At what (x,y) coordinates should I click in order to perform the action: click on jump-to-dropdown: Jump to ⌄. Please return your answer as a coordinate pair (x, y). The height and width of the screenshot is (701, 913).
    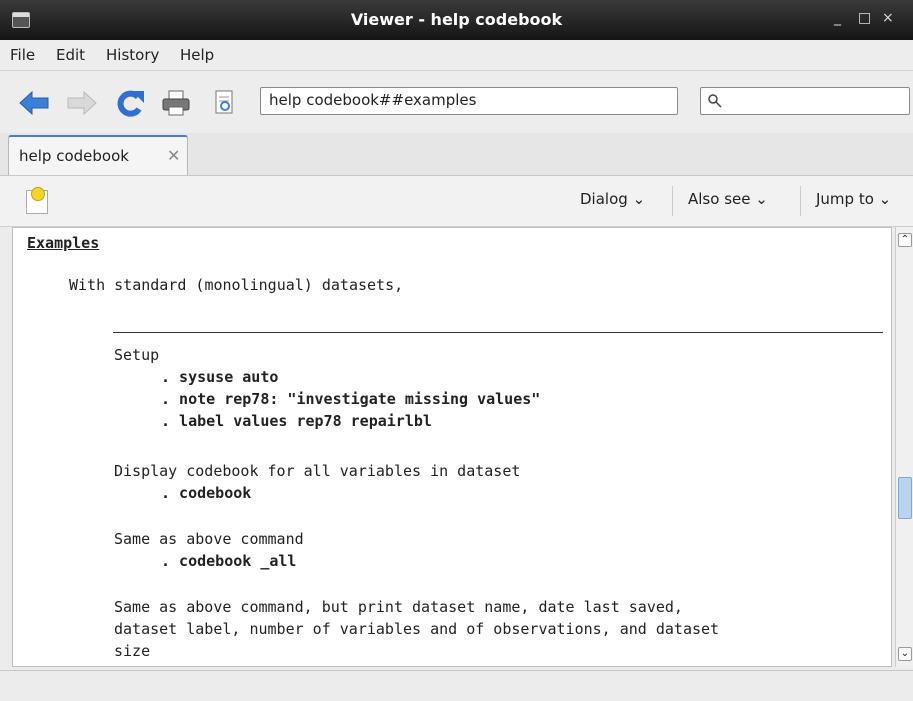
    Looking at the image, I should click on (853, 199).